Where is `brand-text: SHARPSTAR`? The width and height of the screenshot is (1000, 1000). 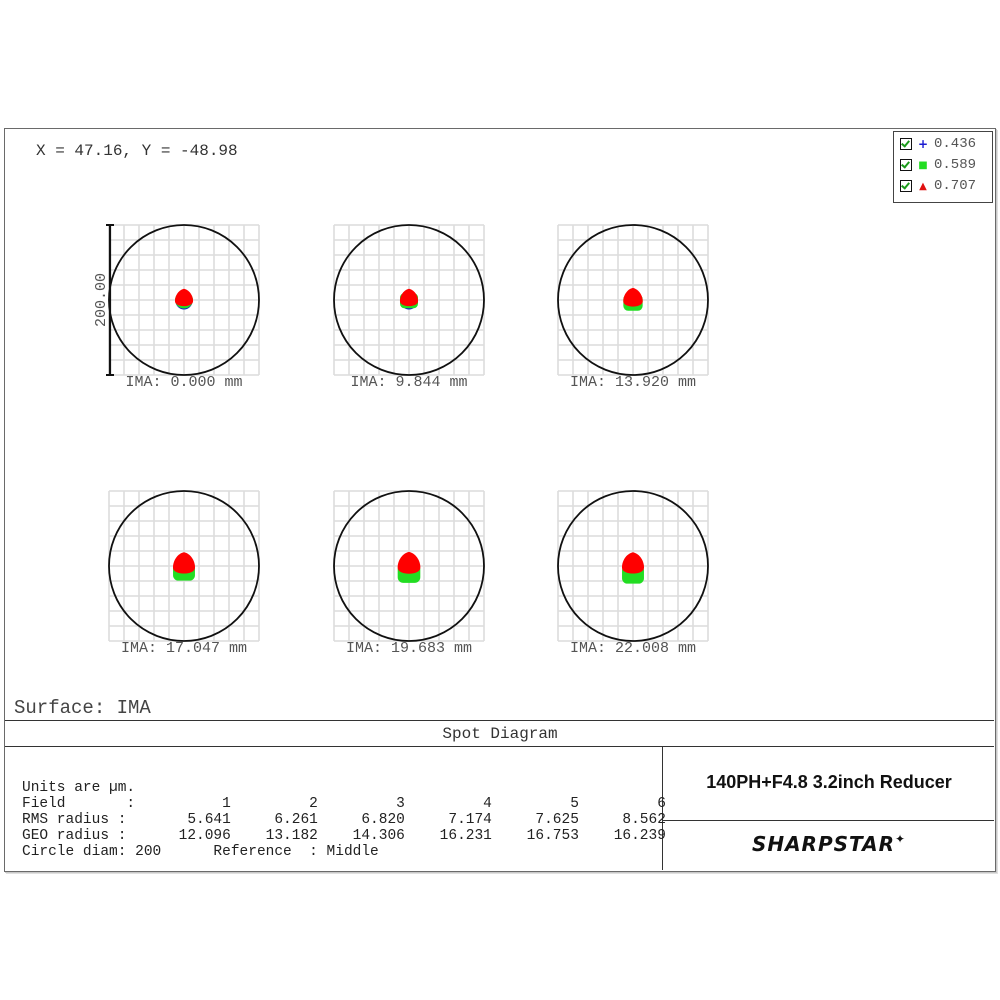
brand-text: SHARPSTAR is located at coordinates (823, 844).